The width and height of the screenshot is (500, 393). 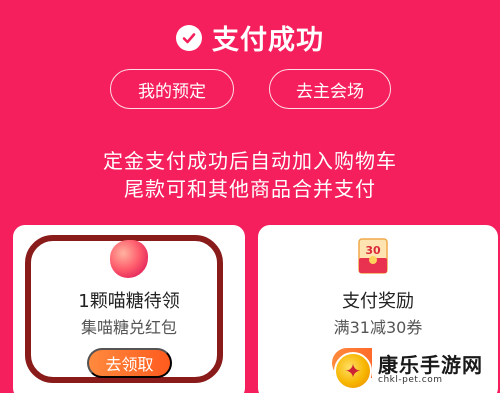 What do you see at coordinates (330, 89) in the screenshot?
I see `main-venue-button: 去主会场` at bounding box center [330, 89].